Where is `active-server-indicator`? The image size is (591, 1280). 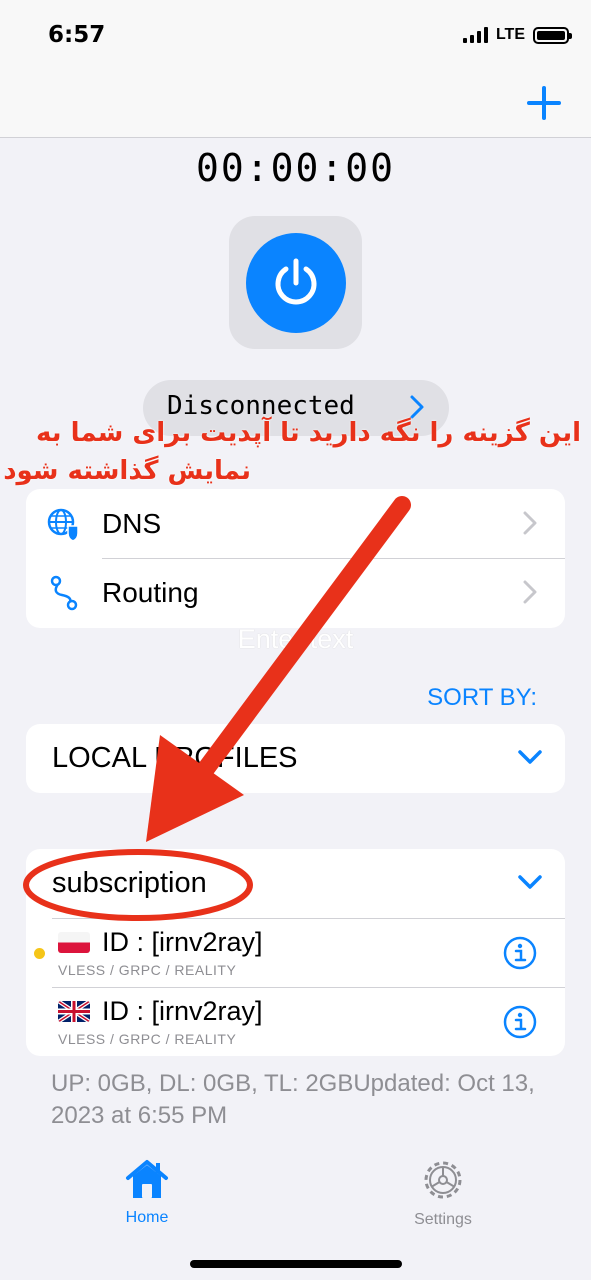
active-server-indicator is located at coordinates (39, 953).